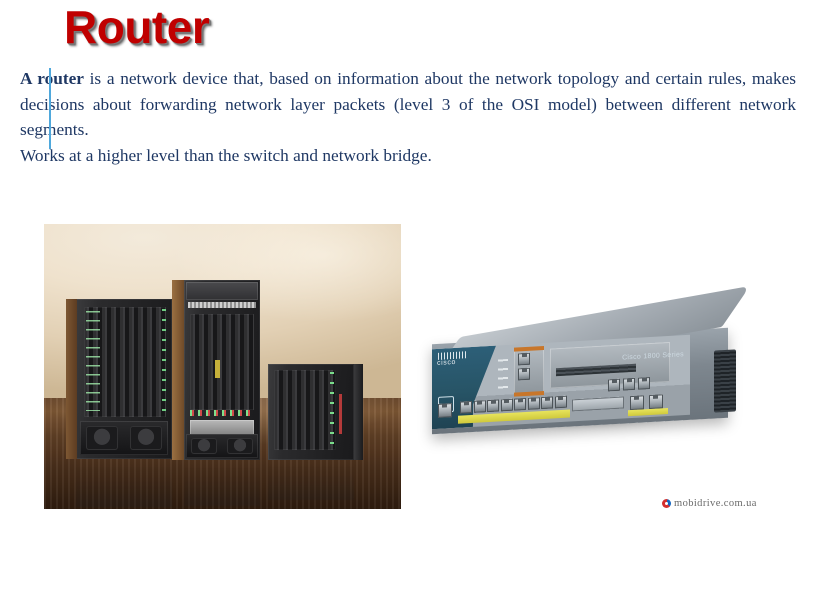 Image resolution: width=816 pixels, height=613 pixels. I want to click on router-voice-label-strip, so click(648, 412).